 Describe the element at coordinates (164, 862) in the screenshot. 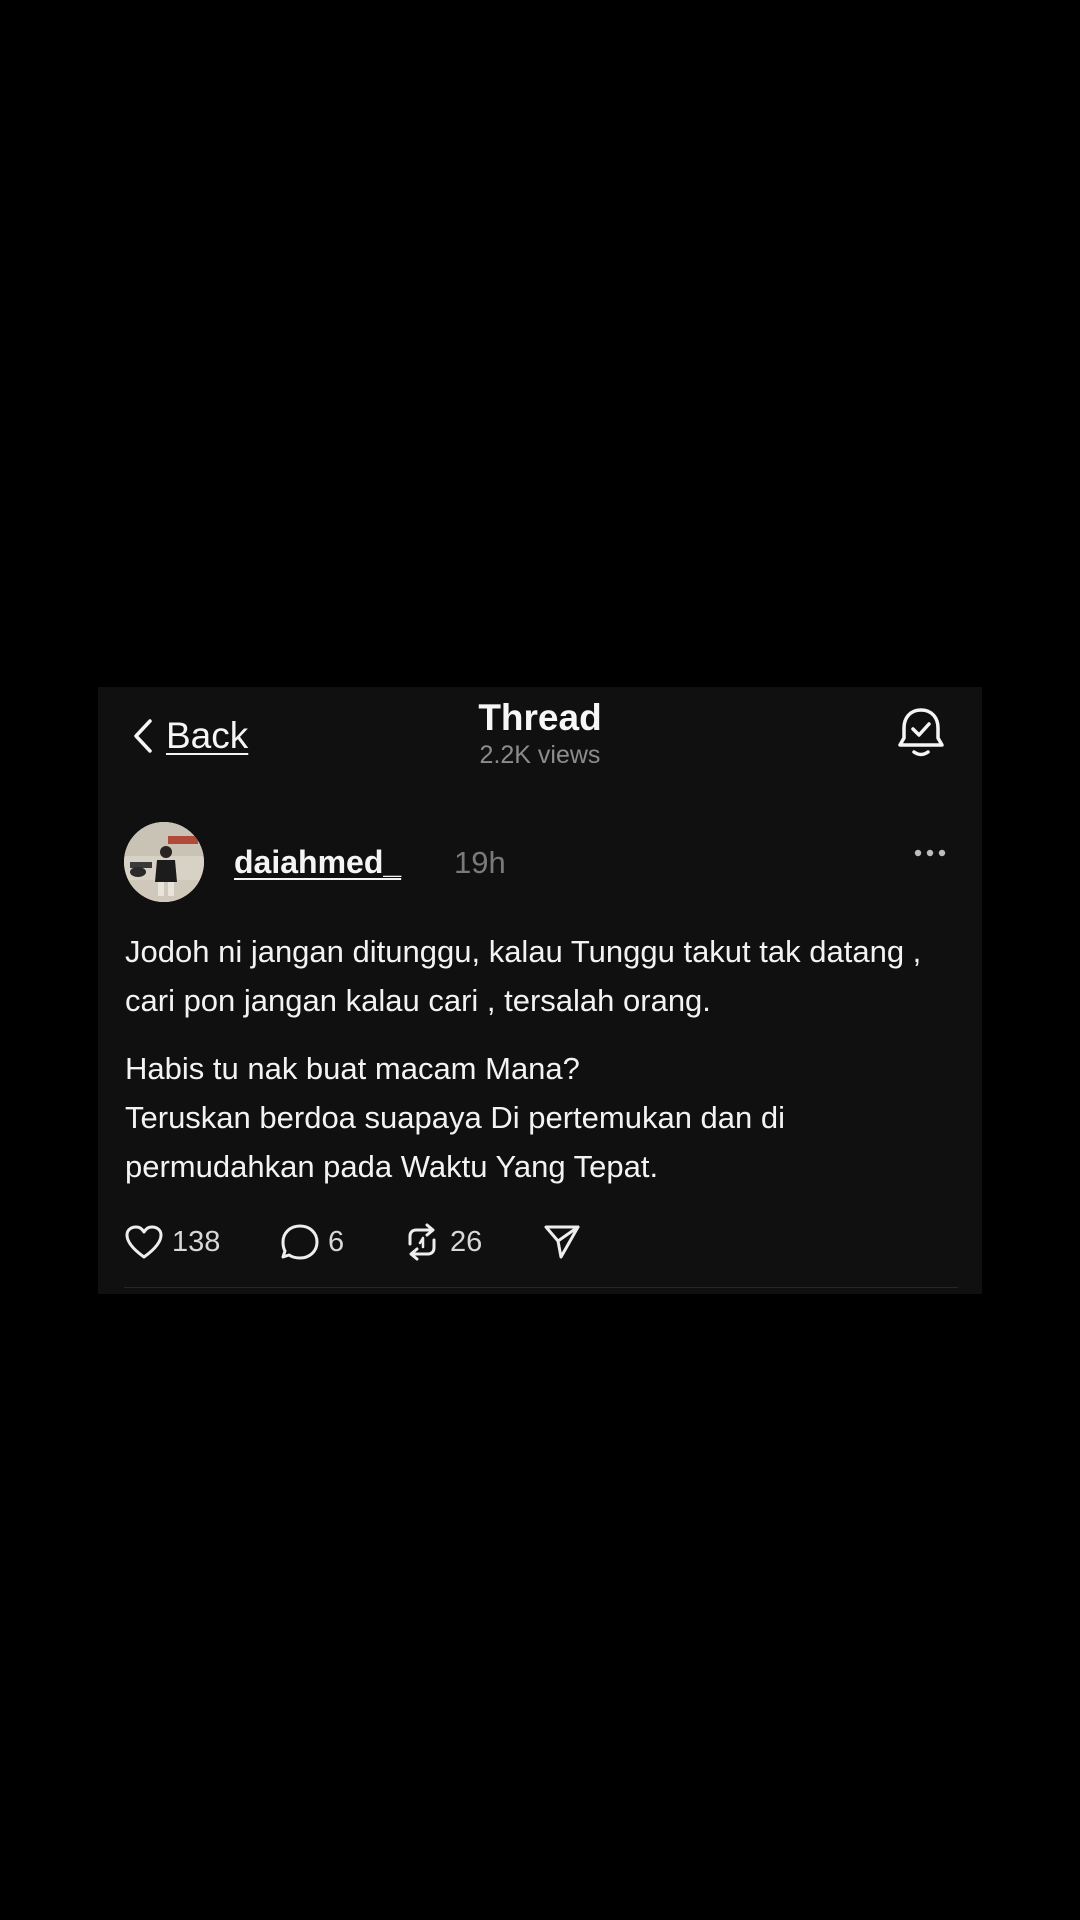

I see `avatar` at that location.